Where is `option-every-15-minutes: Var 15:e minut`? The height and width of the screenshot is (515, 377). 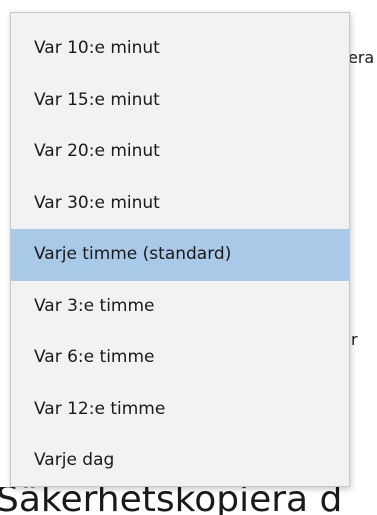 option-every-15-minutes: Var 15:e minut is located at coordinates (180, 101).